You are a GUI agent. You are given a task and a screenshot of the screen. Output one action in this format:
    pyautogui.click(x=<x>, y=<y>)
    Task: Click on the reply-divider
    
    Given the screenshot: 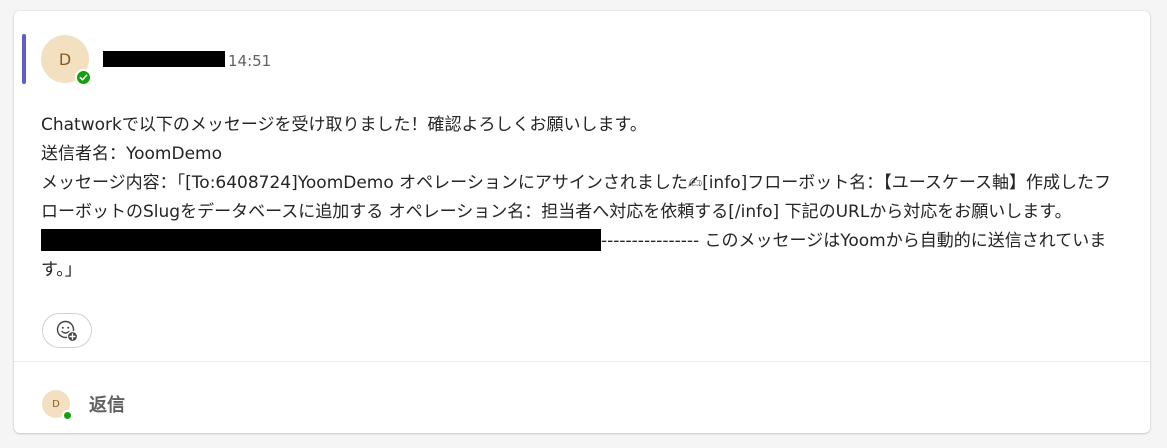 What is the action you would take?
    pyautogui.click(x=582, y=361)
    